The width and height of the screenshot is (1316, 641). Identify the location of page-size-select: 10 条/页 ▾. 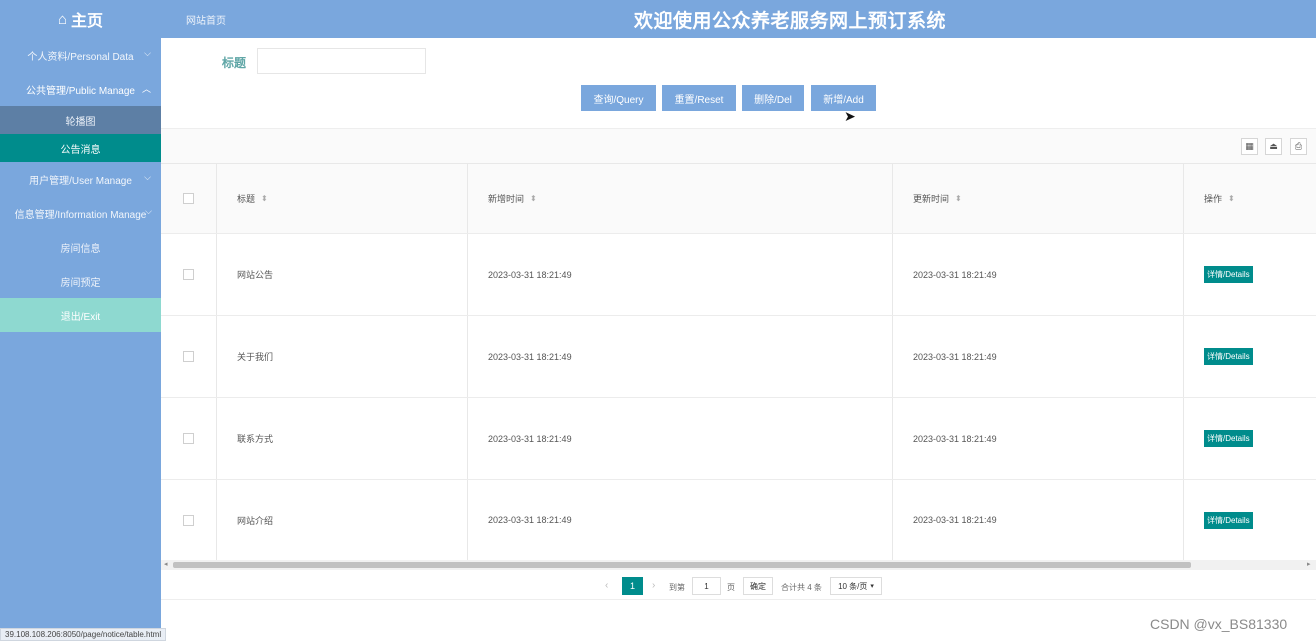
(856, 586).